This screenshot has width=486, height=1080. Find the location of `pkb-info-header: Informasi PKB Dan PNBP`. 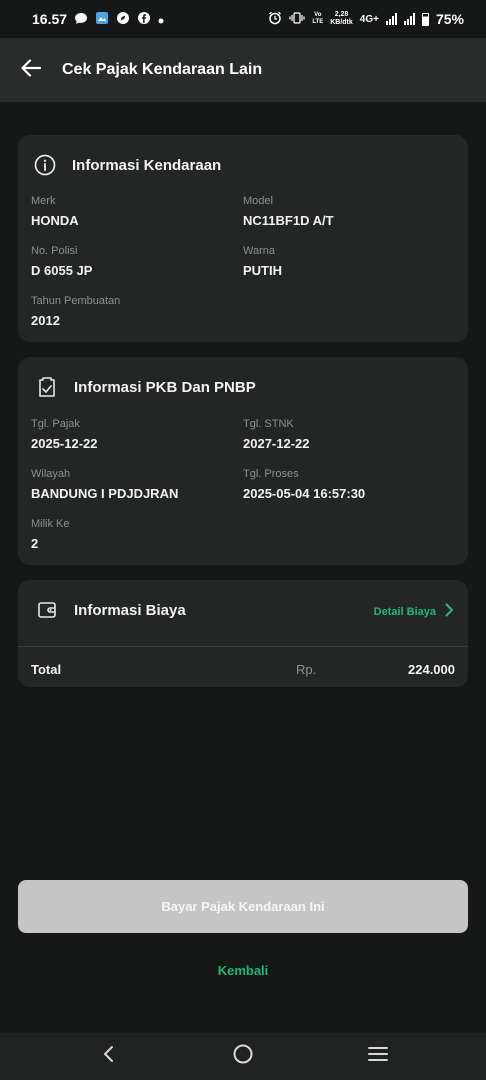

pkb-info-header: Informasi PKB Dan PNBP is located at coordinates (243, 387).